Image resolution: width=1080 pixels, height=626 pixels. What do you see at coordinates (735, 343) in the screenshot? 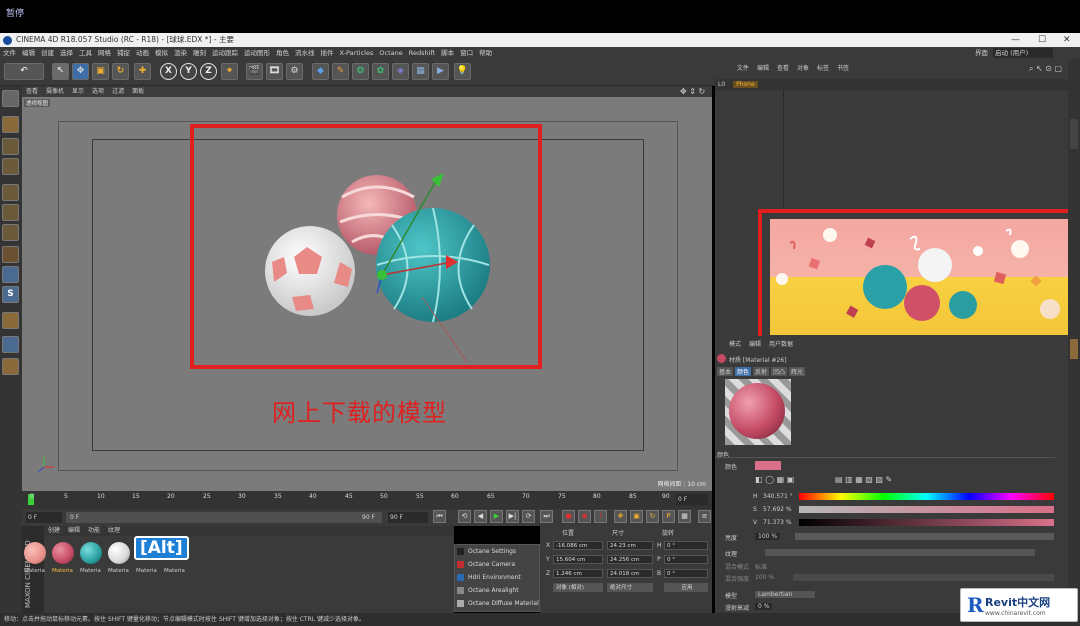
I see `attr-menu-mode: 模式` at bounding box center [735, 343].